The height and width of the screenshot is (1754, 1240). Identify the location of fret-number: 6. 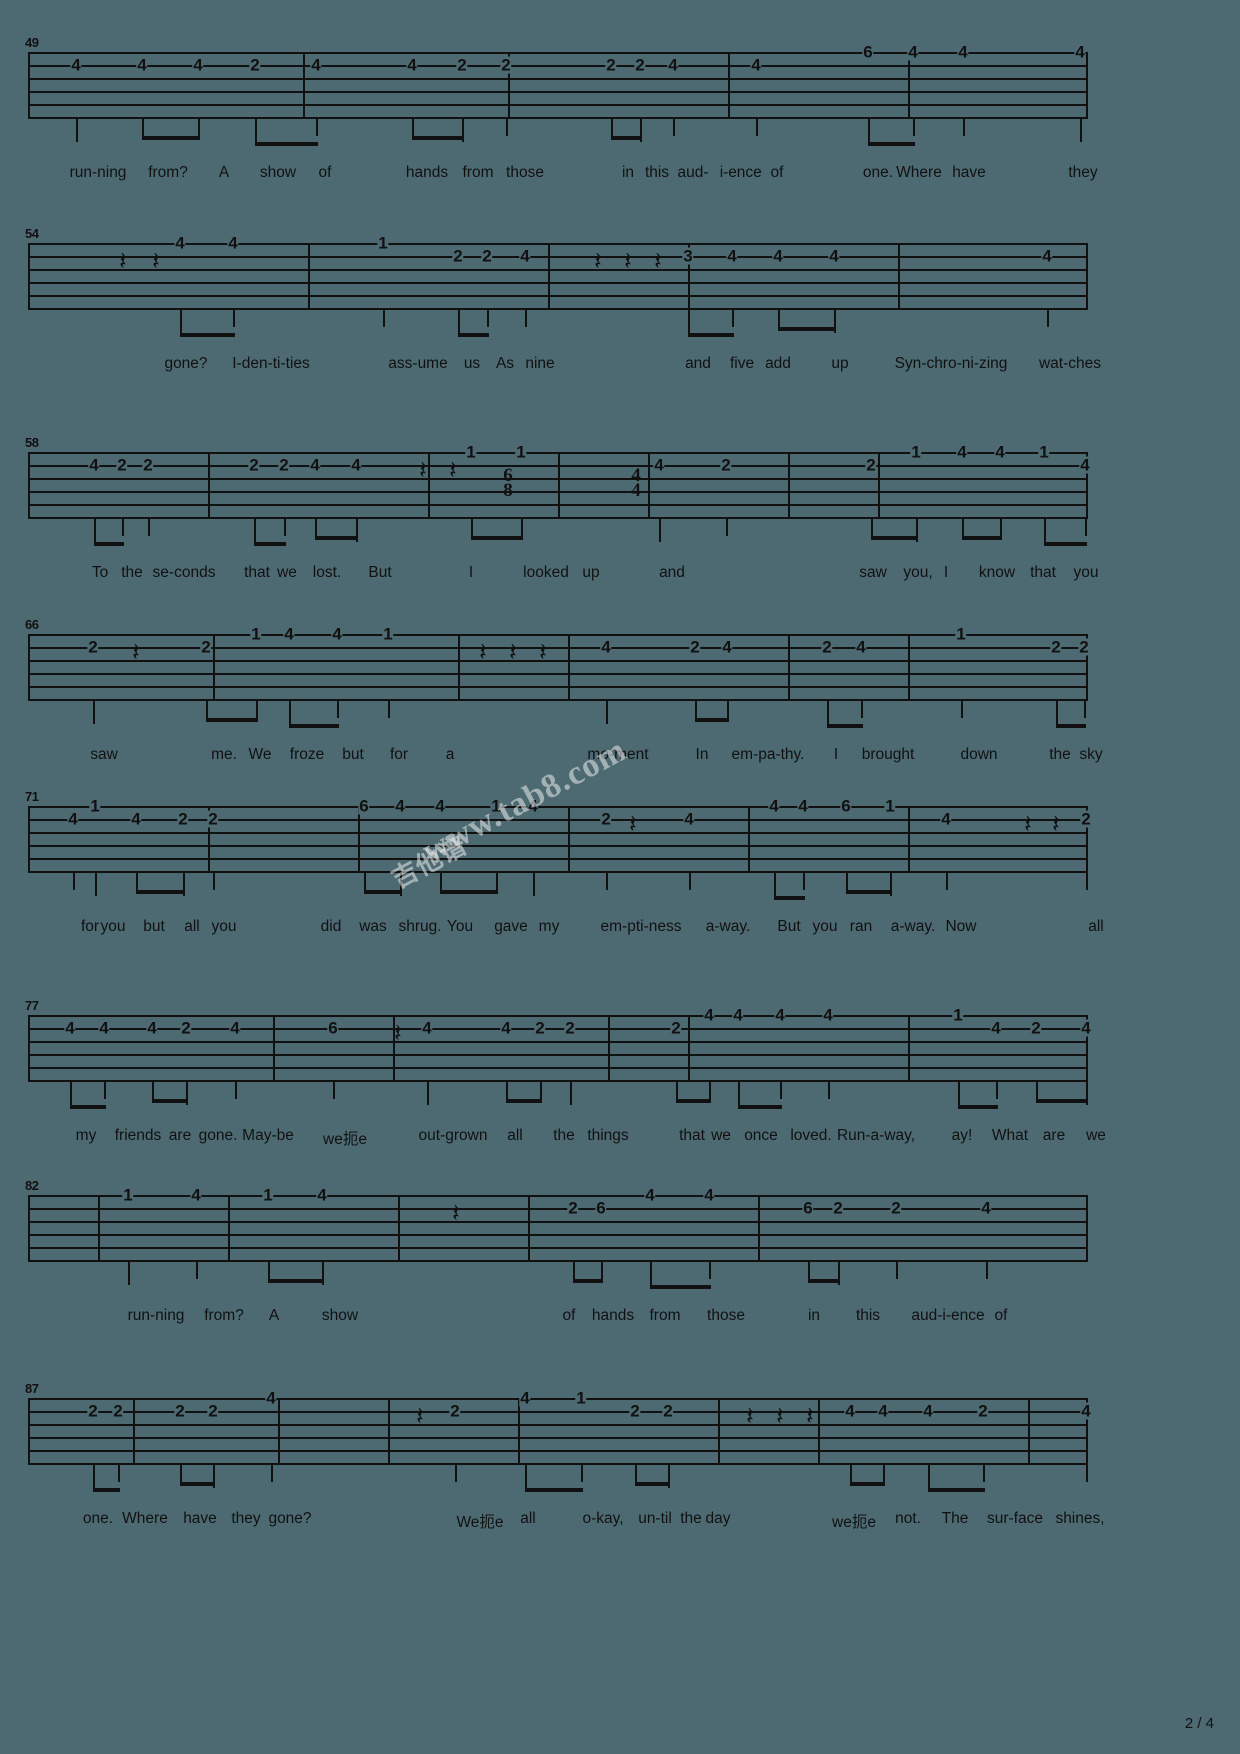
(846, 806).